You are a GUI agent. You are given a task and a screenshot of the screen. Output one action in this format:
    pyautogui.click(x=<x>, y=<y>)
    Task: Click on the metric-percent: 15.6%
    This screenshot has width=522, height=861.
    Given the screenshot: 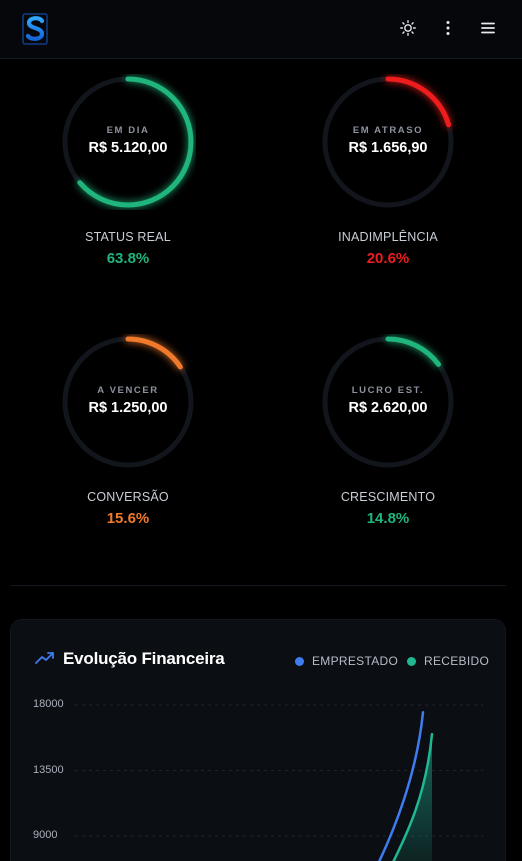 What is the action you would take?
    pyautogui.click(x=128, y=518)
    